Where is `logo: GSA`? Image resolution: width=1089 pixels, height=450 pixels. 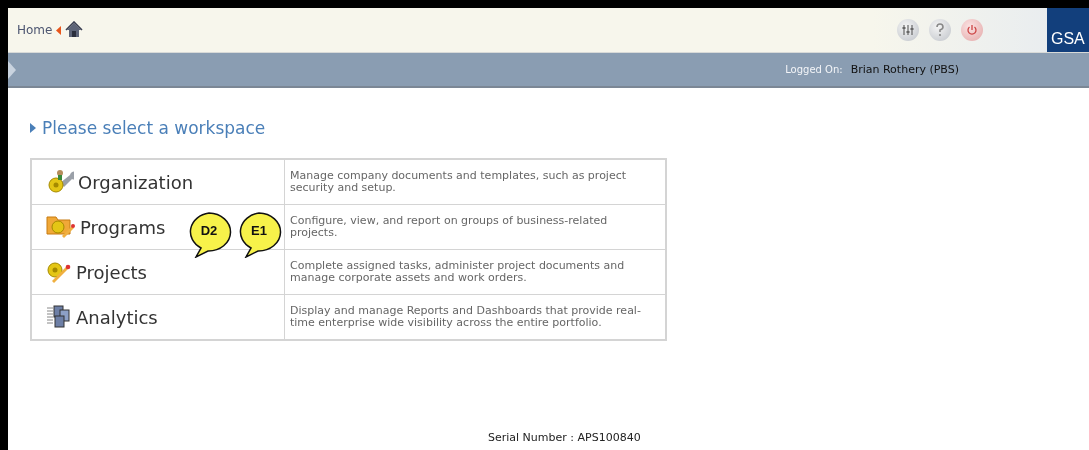
logo: GSA is located at coordinates (1068, 30).